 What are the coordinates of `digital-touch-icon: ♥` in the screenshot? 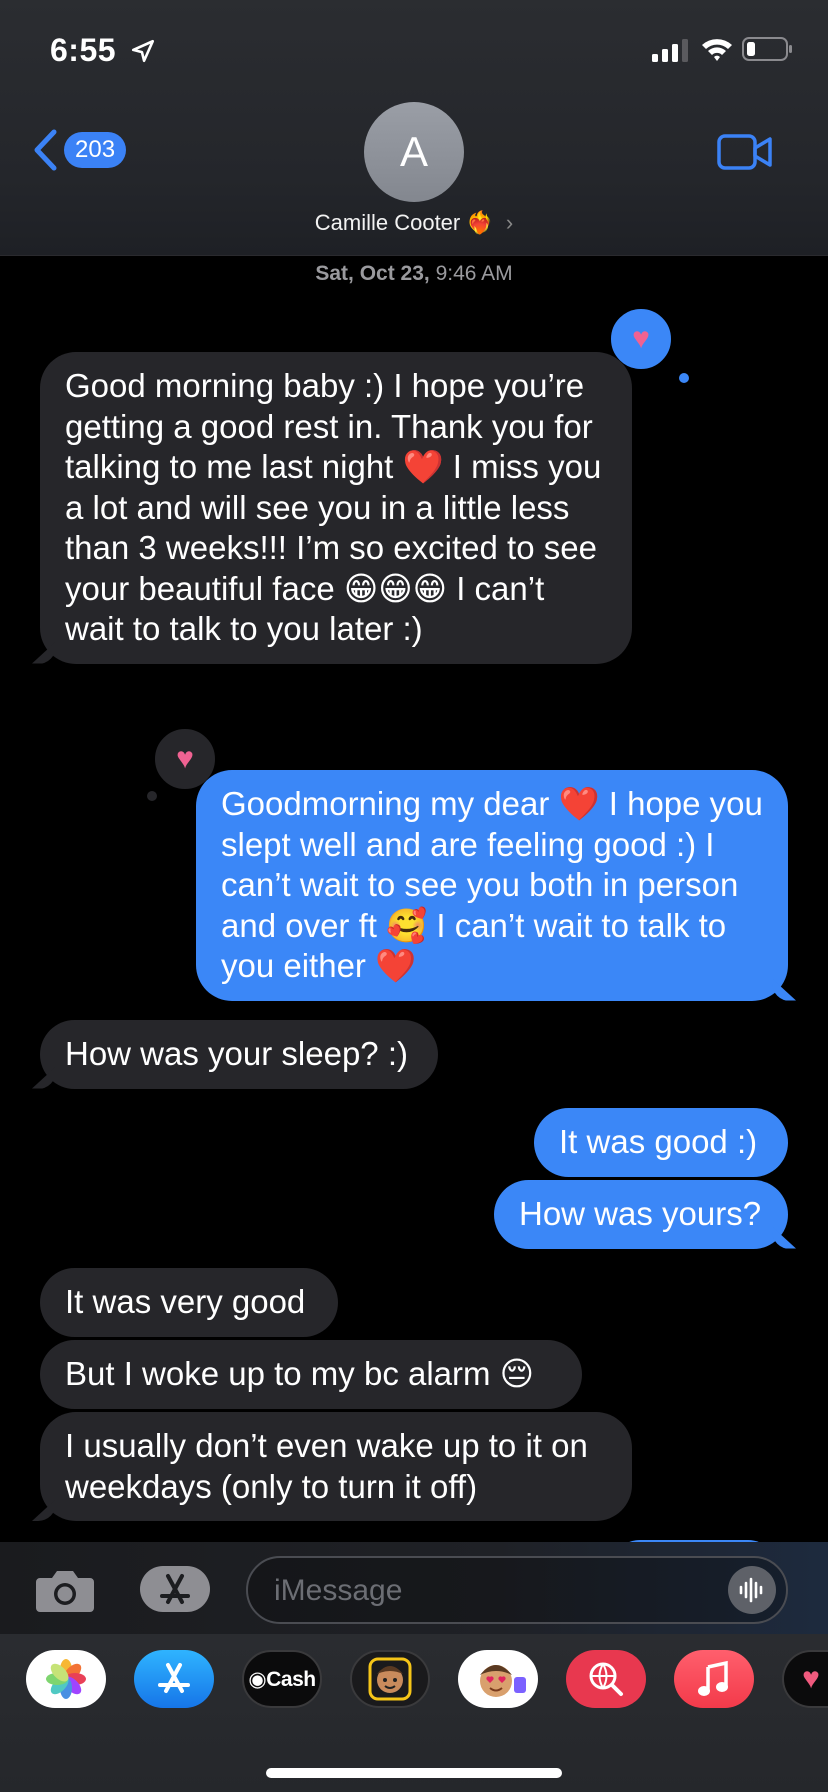 It's located at (805, 1679).